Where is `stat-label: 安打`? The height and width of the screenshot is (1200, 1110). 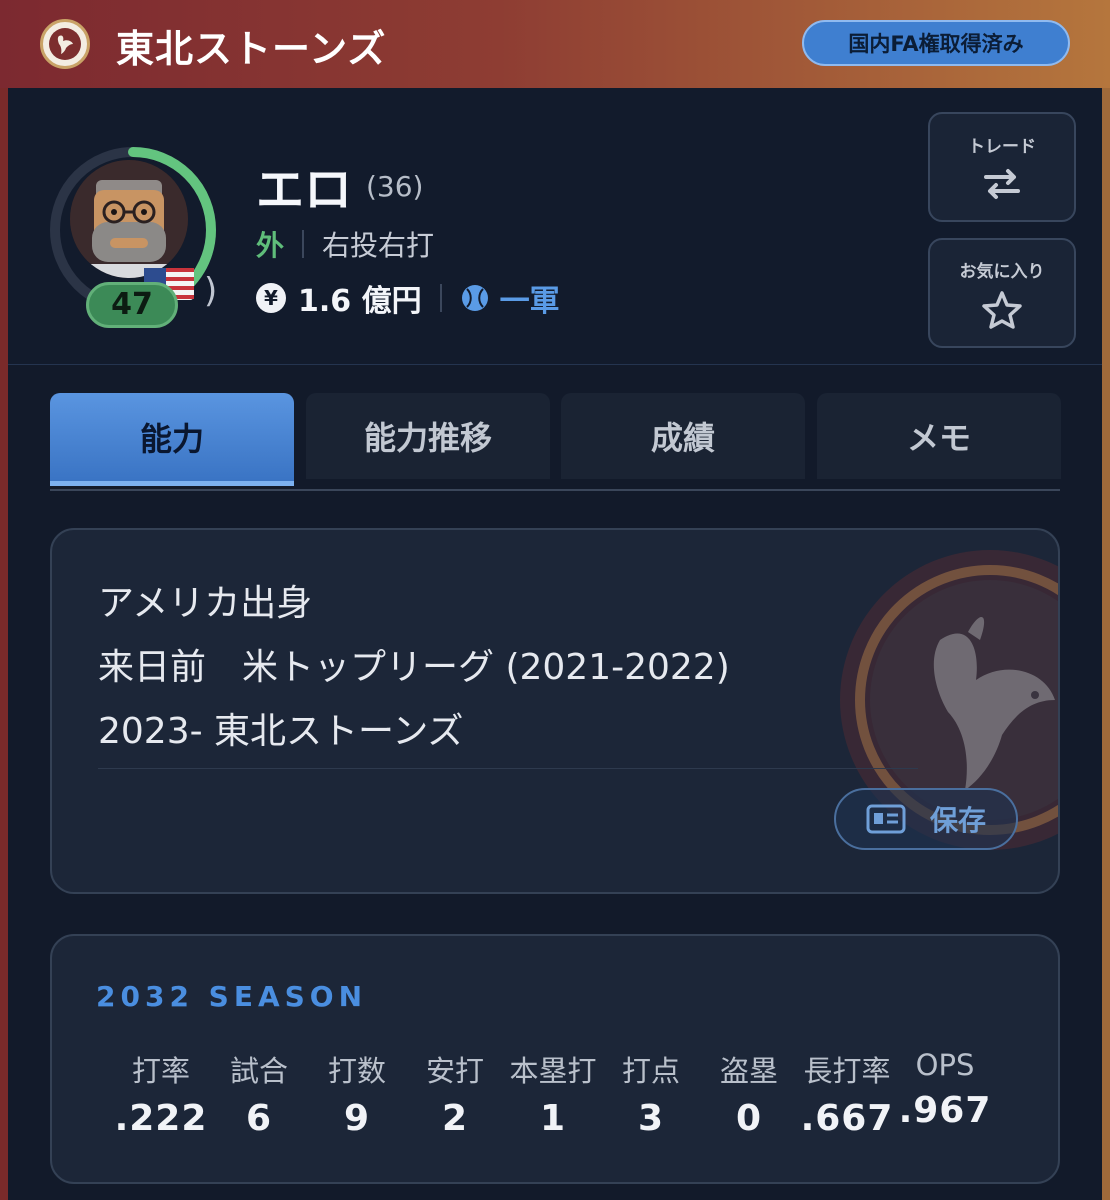
stat-label: 安打 is located at coordinates (454, 1071).